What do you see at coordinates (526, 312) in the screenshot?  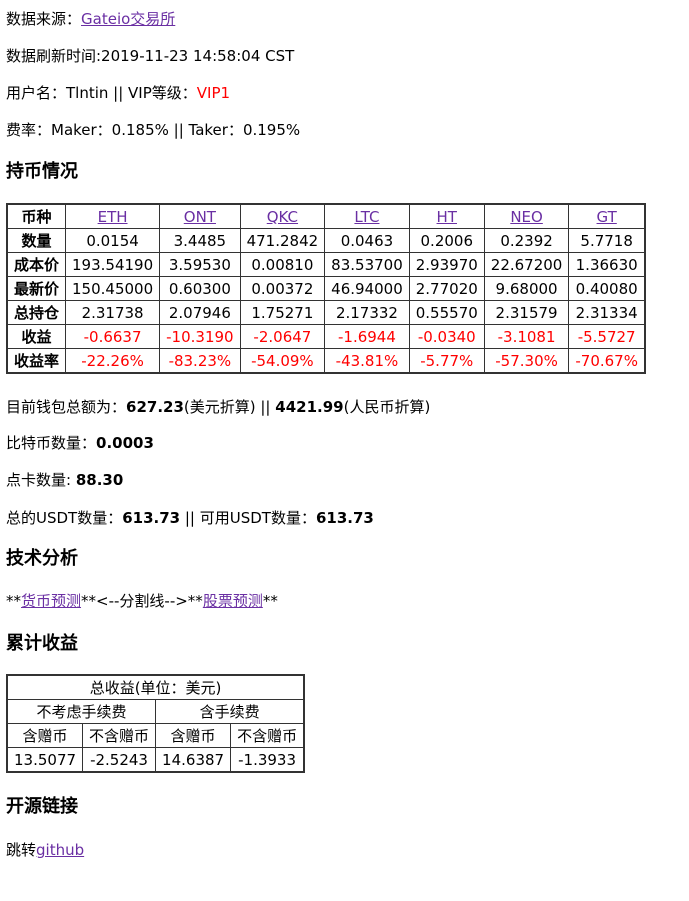 I see `holdings-cell: 2.31579` at bounding box center [526, 312].